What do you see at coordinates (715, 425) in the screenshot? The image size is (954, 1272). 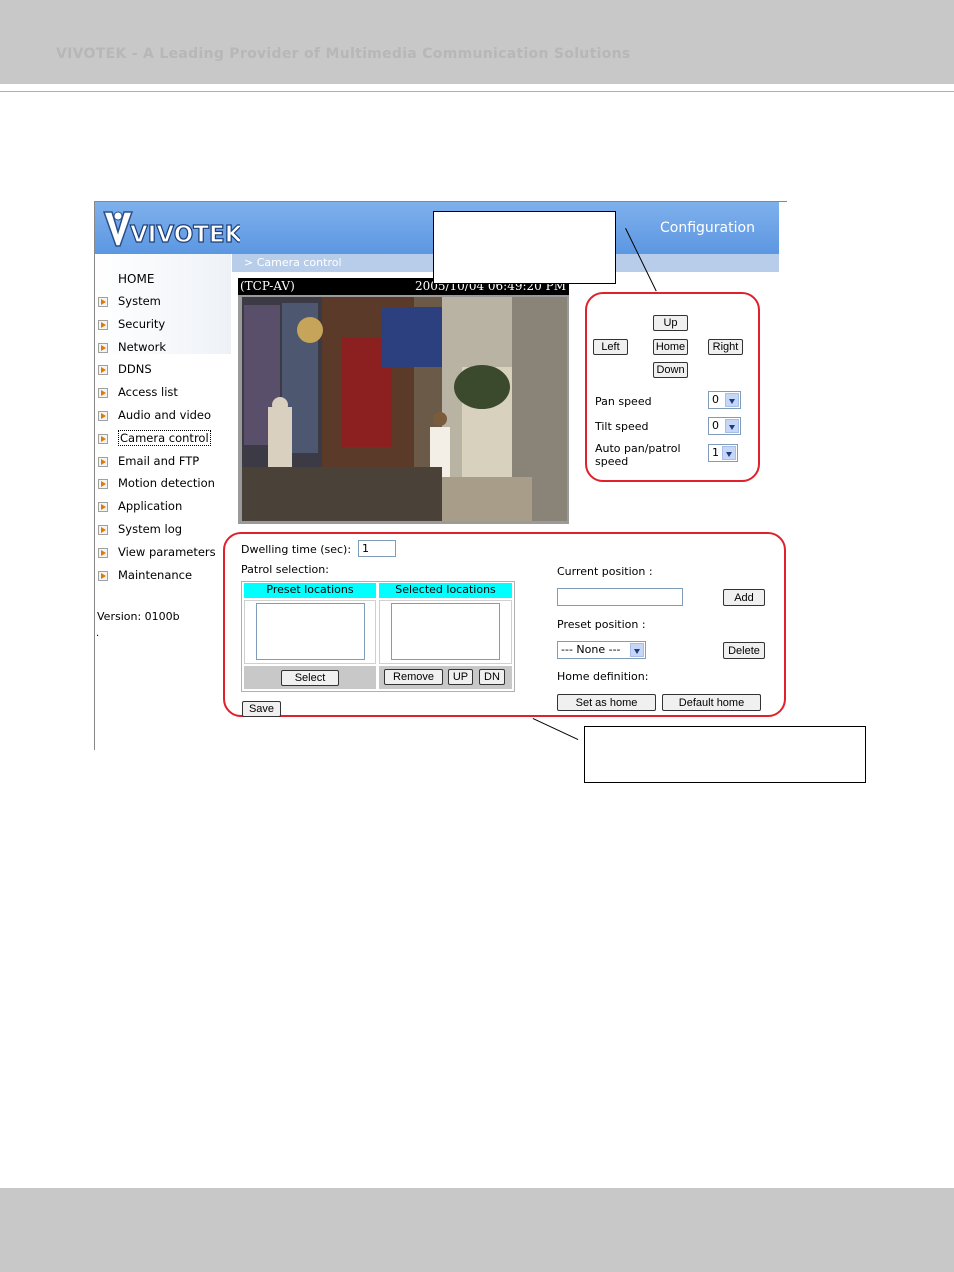 I see `tilt-speed-value: 0` at bounding box center [715, 425].